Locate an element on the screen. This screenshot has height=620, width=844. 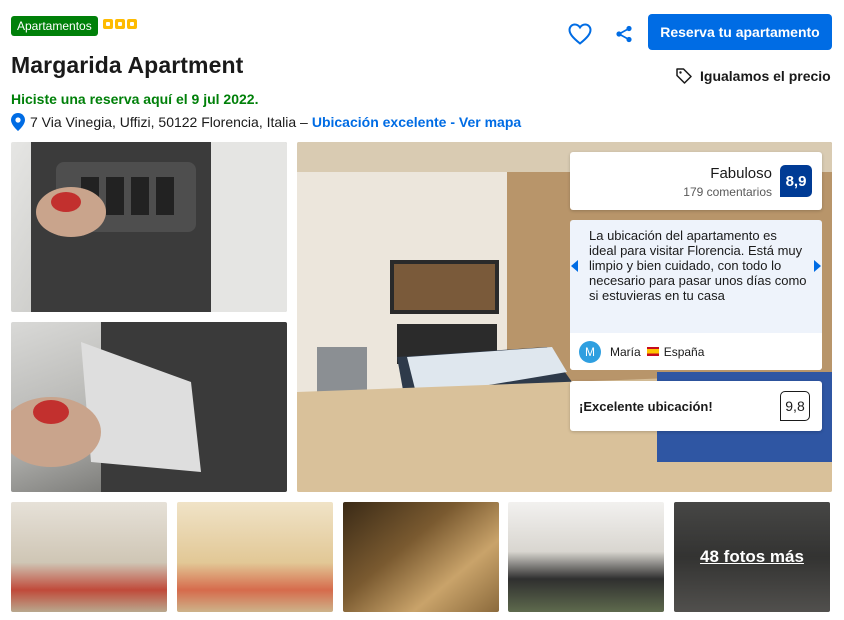
review-author-country: España is located at coordinates (684, 351).